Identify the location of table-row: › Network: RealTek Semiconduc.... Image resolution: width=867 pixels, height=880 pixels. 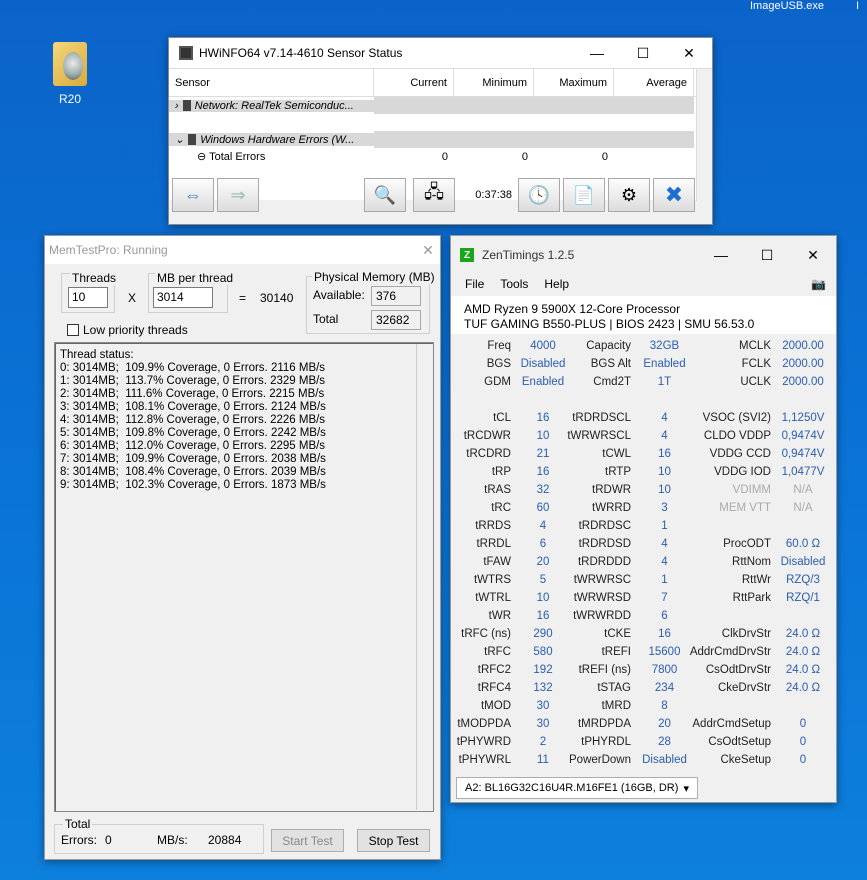
(440, 105).